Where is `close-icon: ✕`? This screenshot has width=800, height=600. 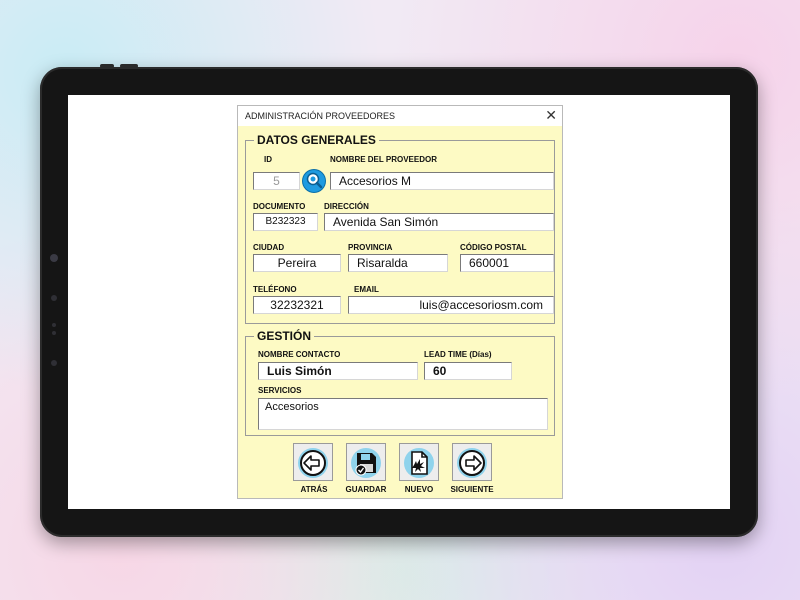 close-icon: ✕ is located at coordinates (551, 115).